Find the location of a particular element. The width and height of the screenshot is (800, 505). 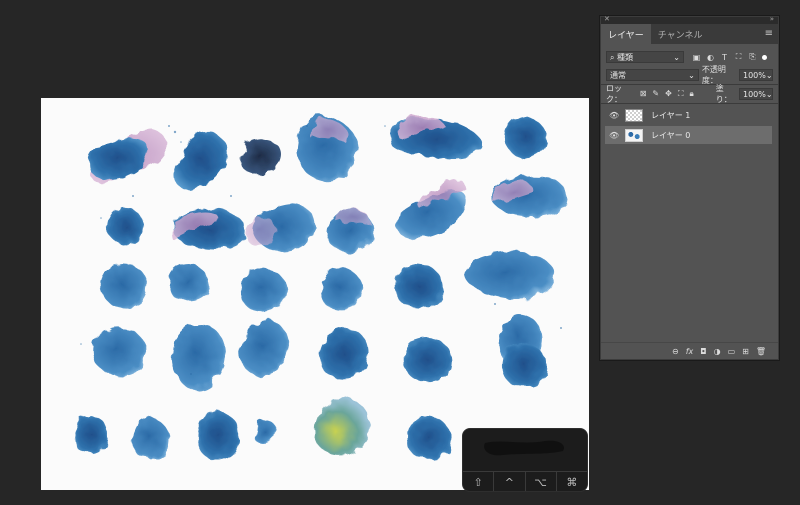

layer-row: 👁︎ レイヤー 1 is located at coordinates (688, 115).